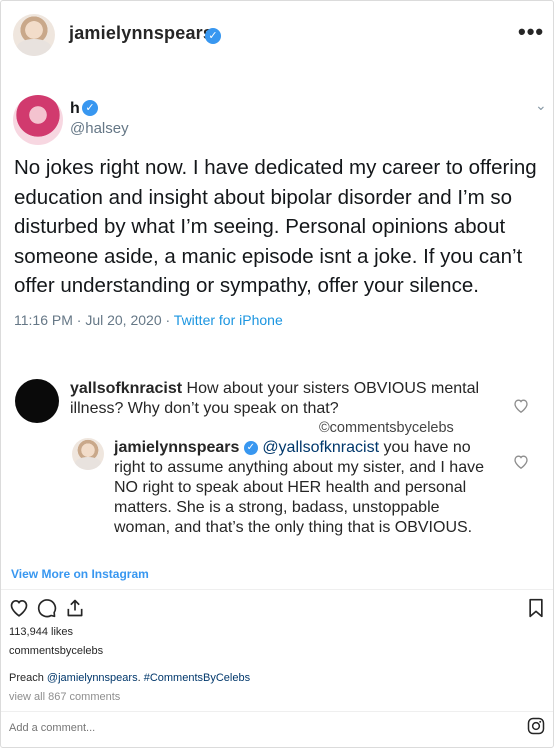 The height and width of the screenshot is (748, 554). What do you see at coordinates (177, 447) in the screenshot?
I see `reply-username: jamielynnspears` at bounding box center [177, 447].